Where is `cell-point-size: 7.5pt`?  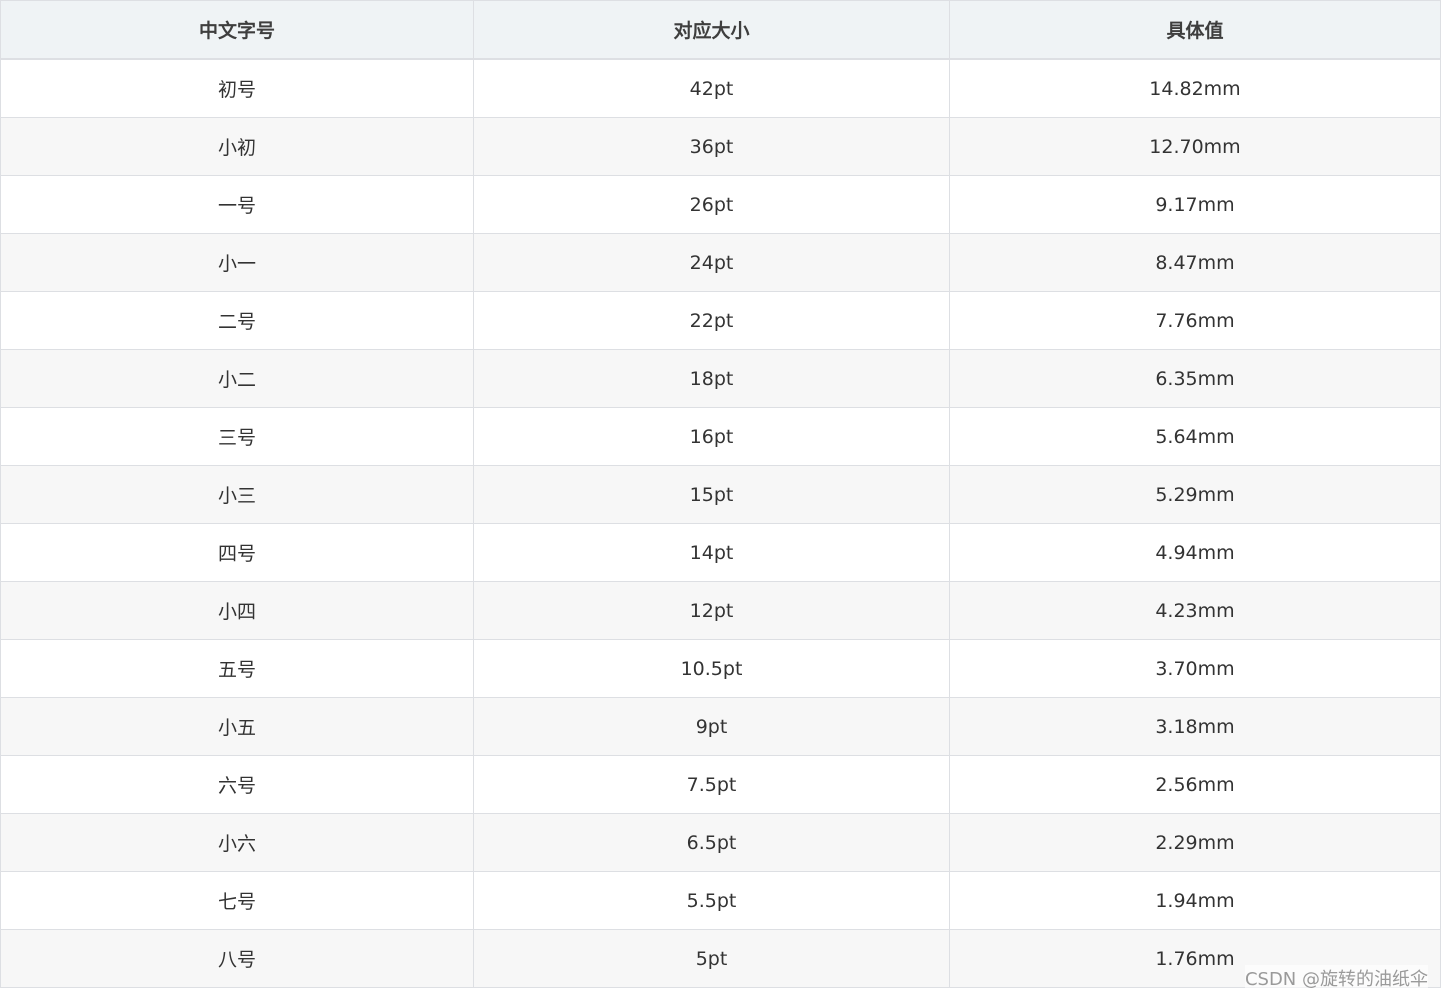
cell-point-size: 7.5pt is located at coordinates (711, 784).